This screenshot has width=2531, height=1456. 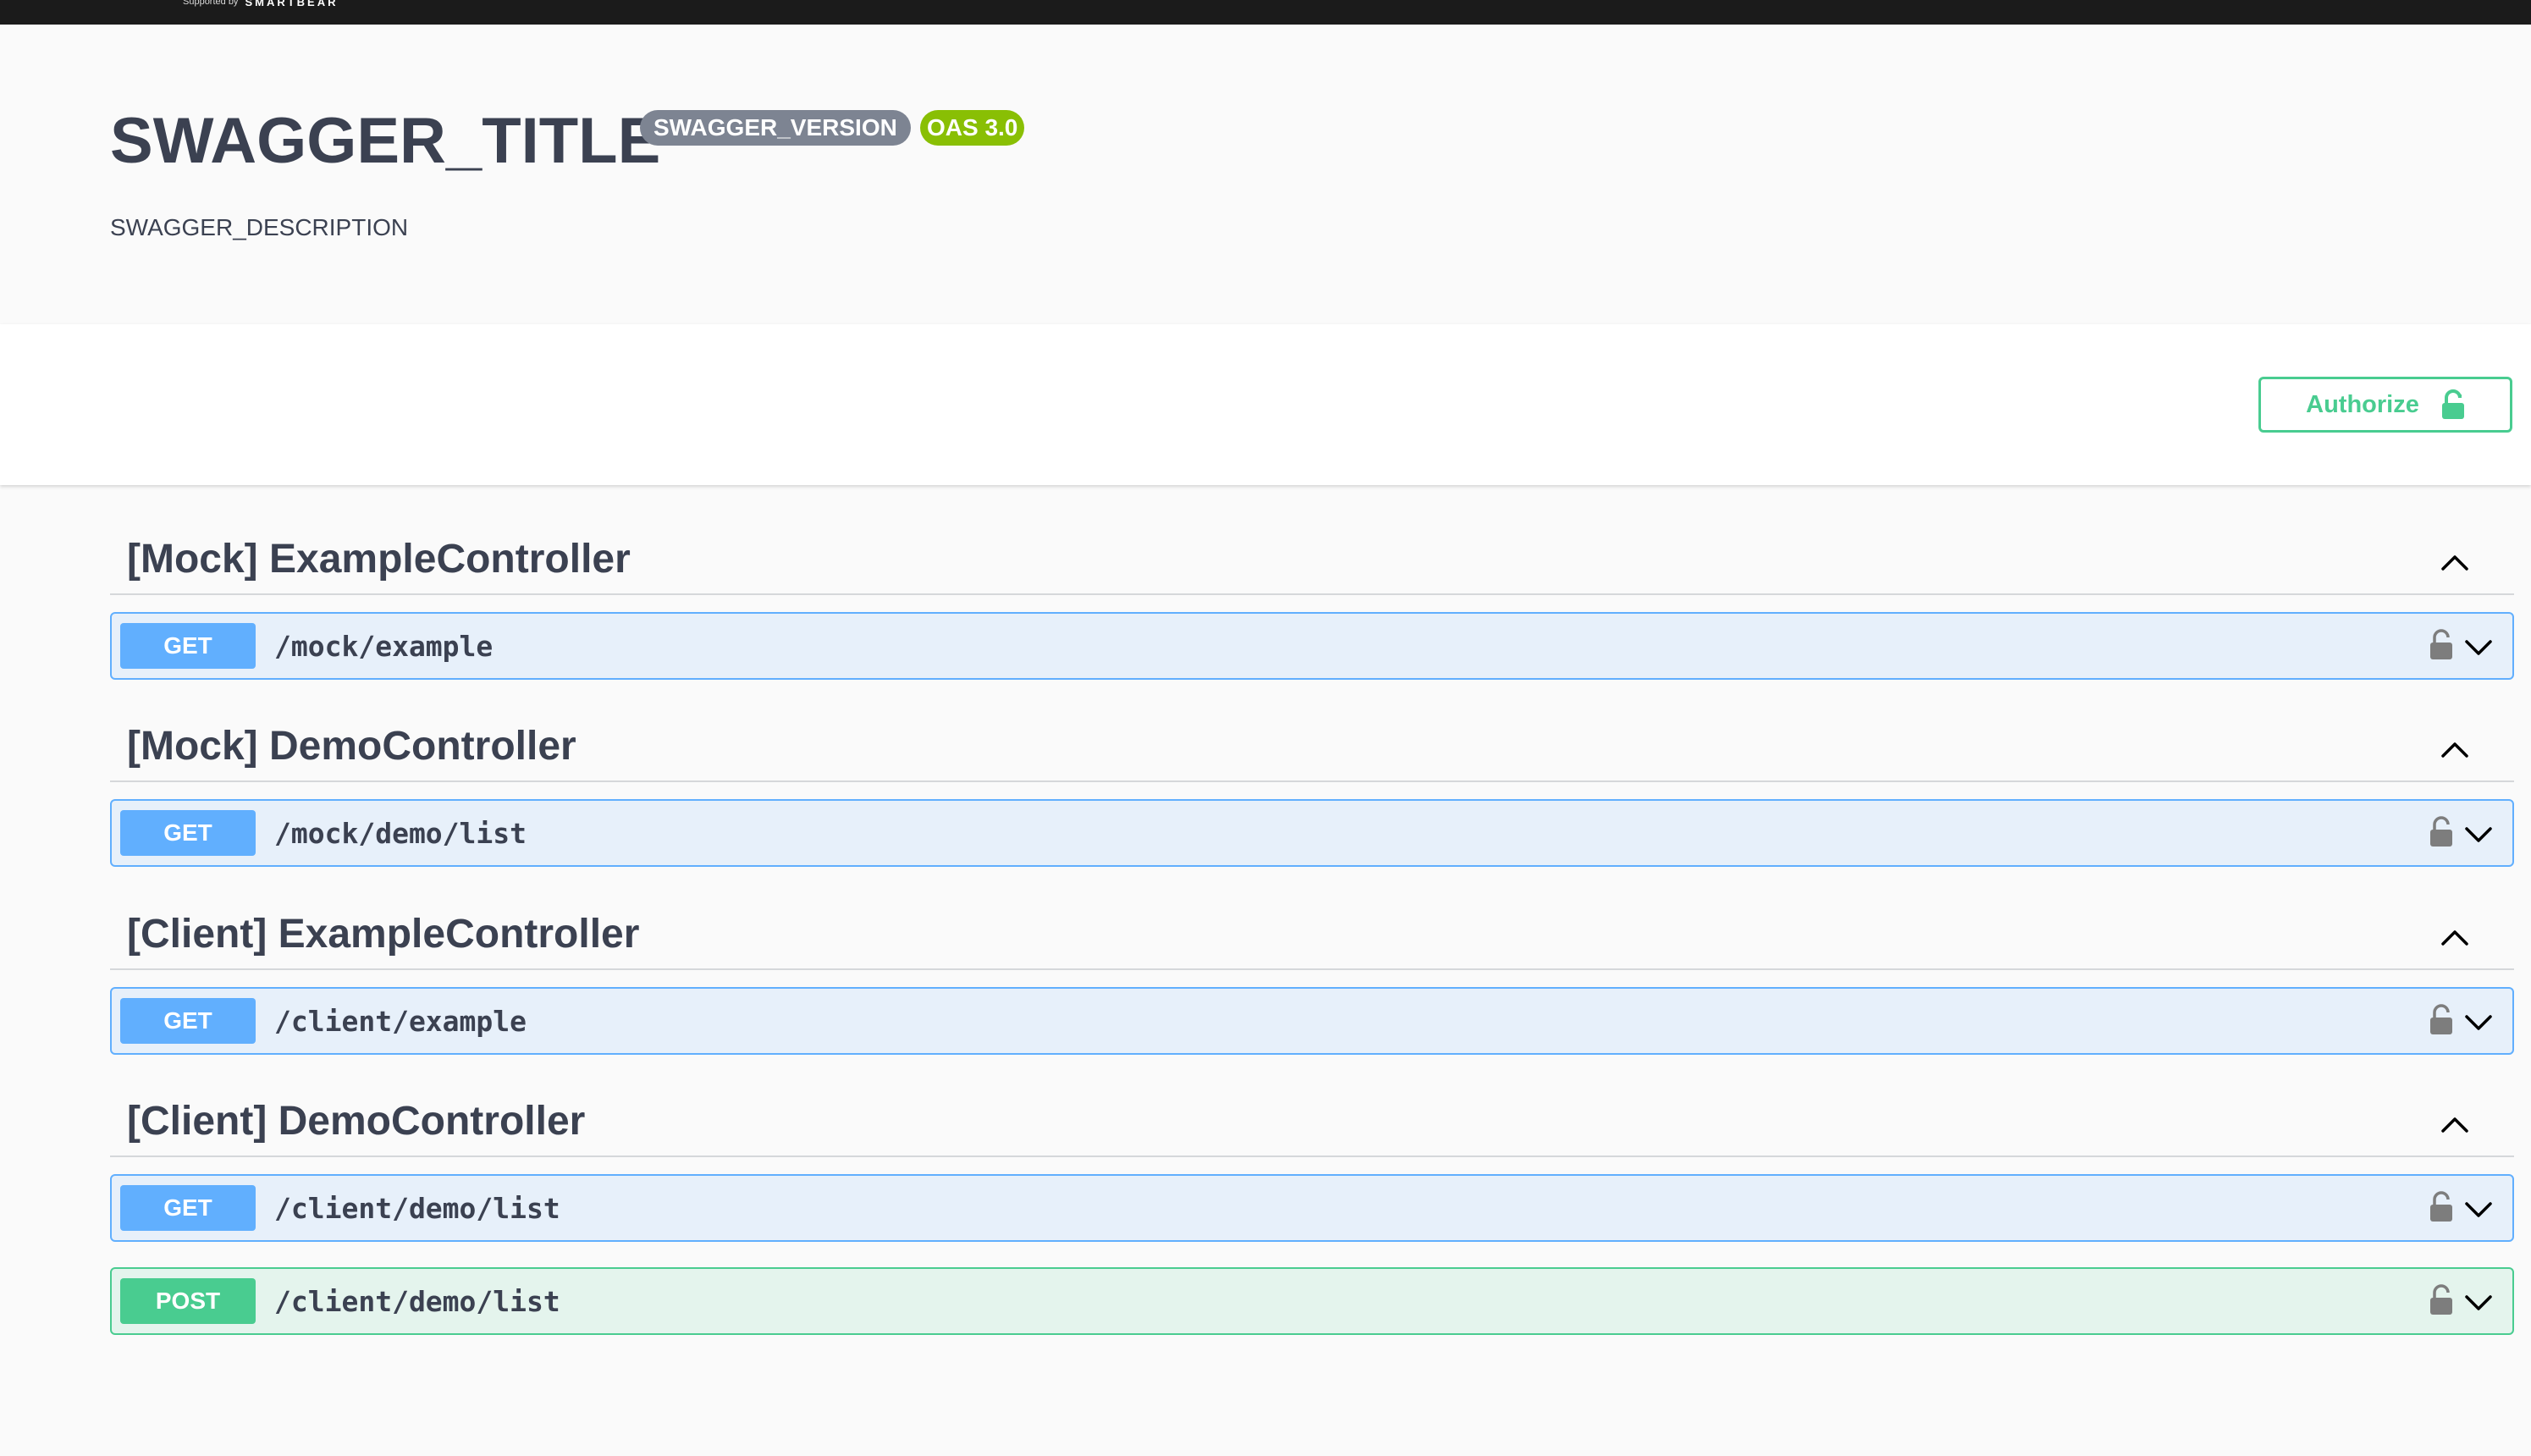 I want to click on oas-badge: OAS 3.0, so click(x=972, y=128).